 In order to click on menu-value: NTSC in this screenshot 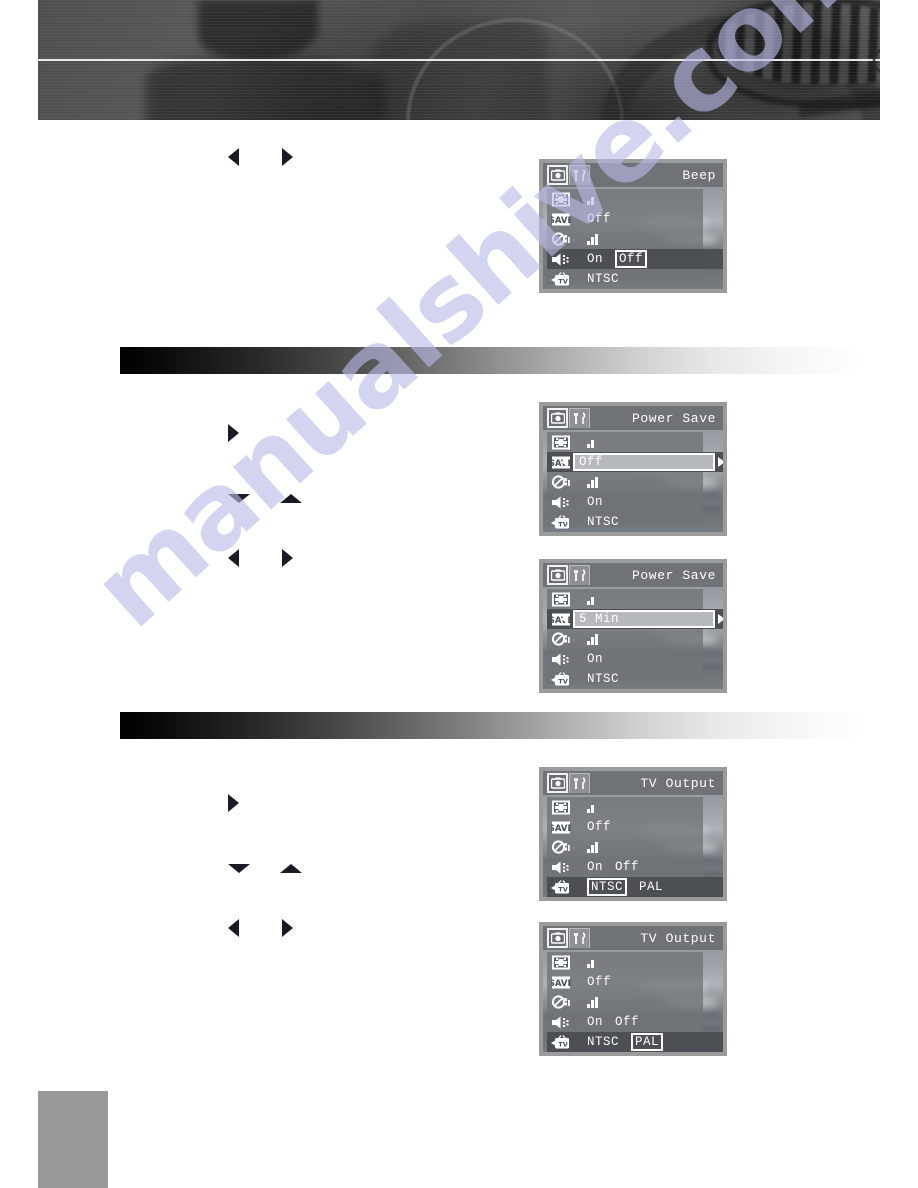, I will do `click(603, 522)`.